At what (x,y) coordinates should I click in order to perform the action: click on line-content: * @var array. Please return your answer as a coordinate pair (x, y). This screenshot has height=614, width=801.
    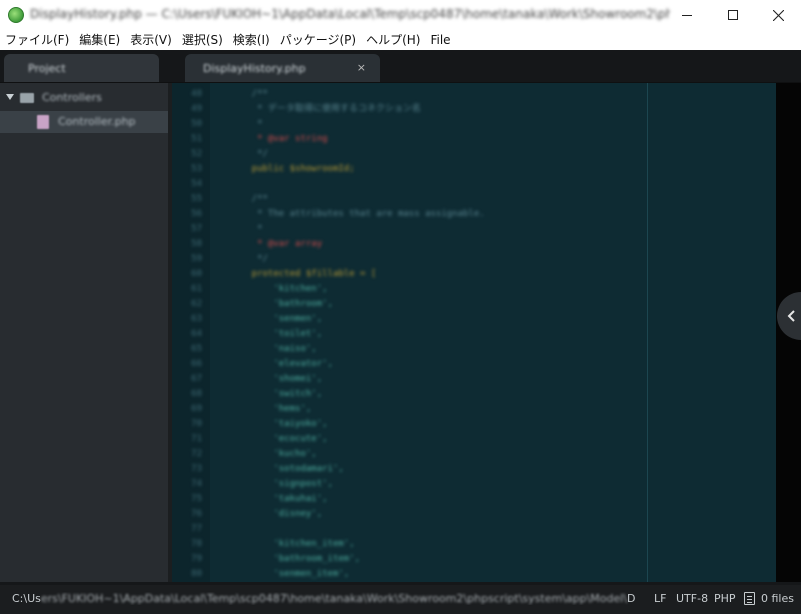
    Looking at the image, I should click on (276, 244).